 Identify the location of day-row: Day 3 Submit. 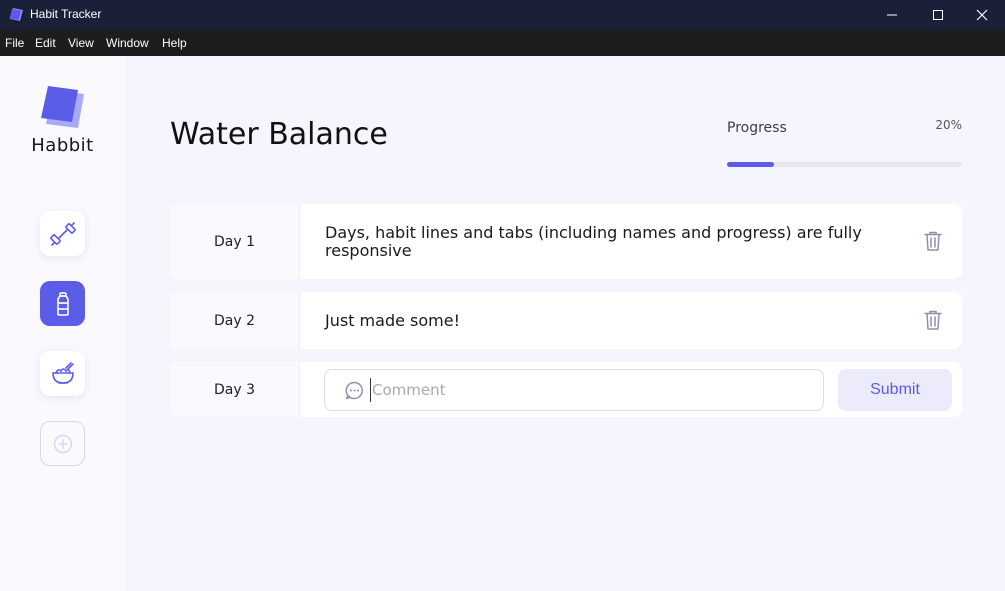
(566, 389).